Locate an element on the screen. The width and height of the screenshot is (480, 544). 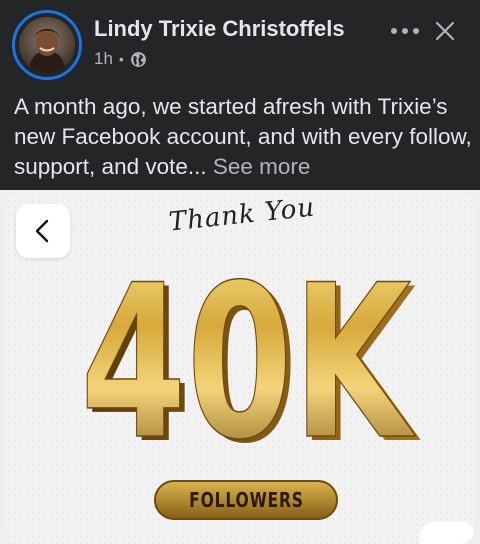
close-icon is located at coordinates (445, 31).